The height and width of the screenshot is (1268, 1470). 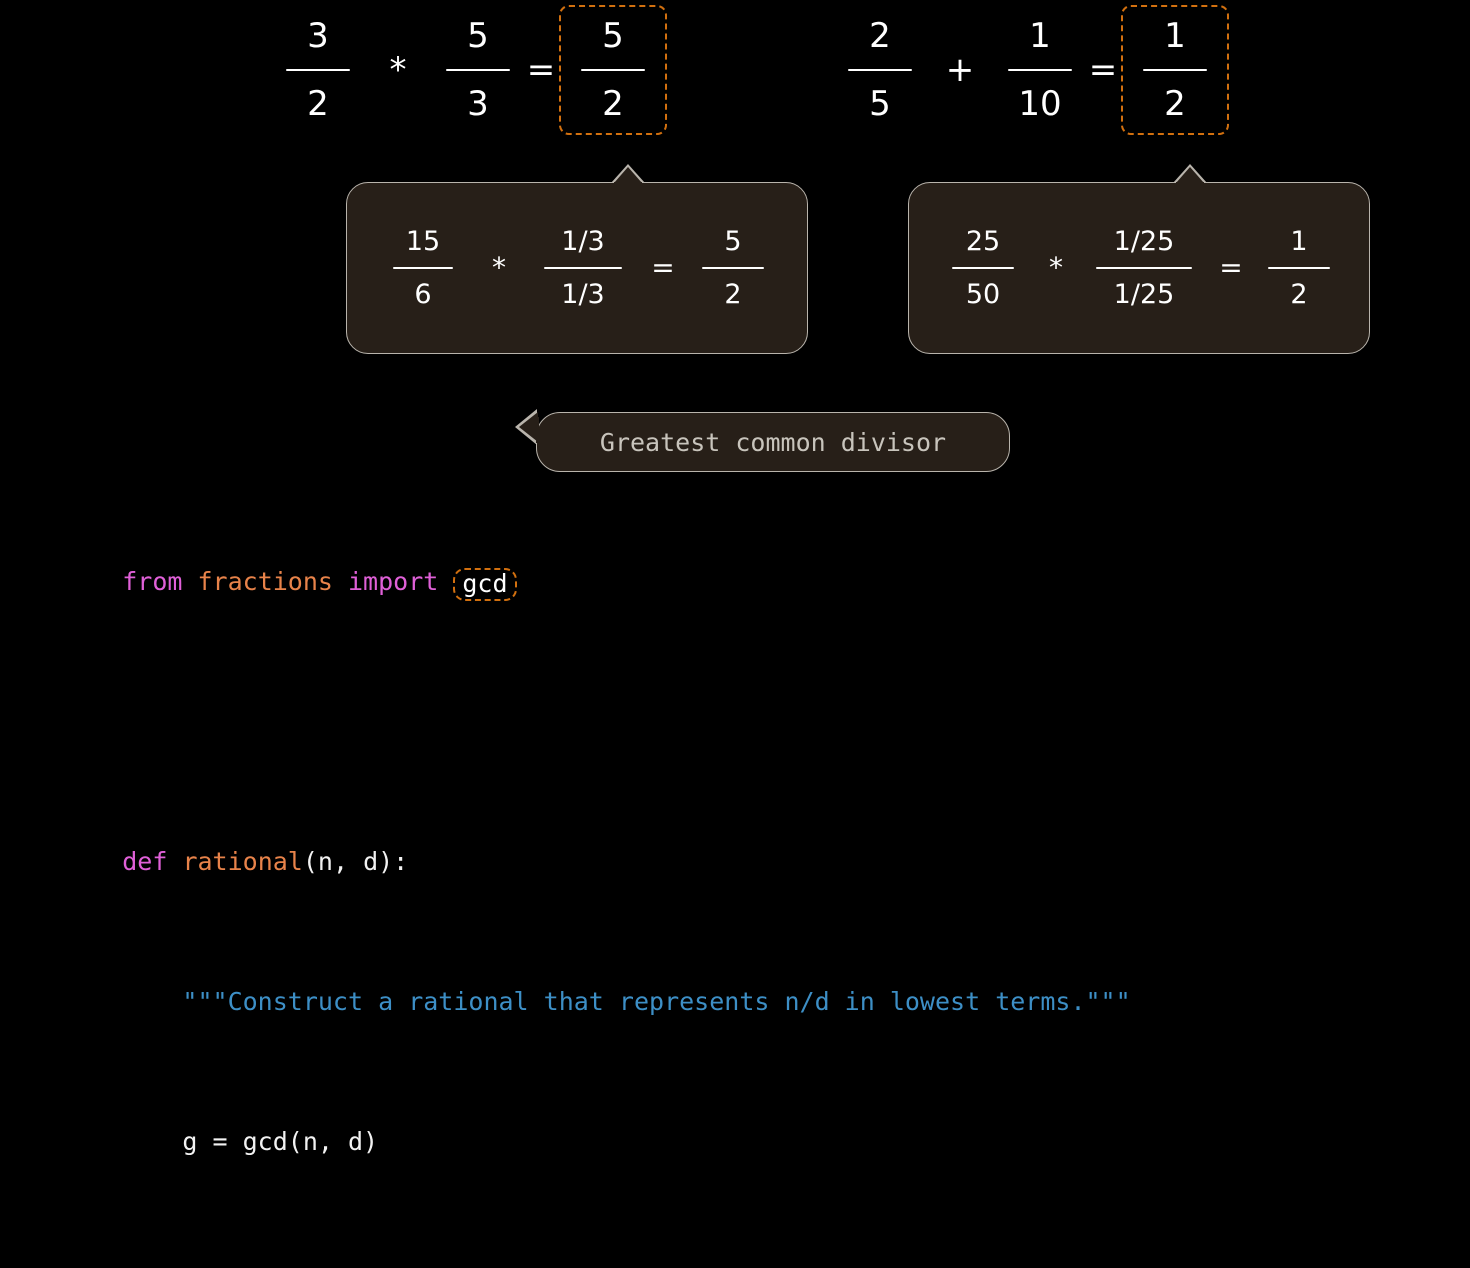 I want to click on fraction-15-over-6: 15 6, so click(x=423, y=268).